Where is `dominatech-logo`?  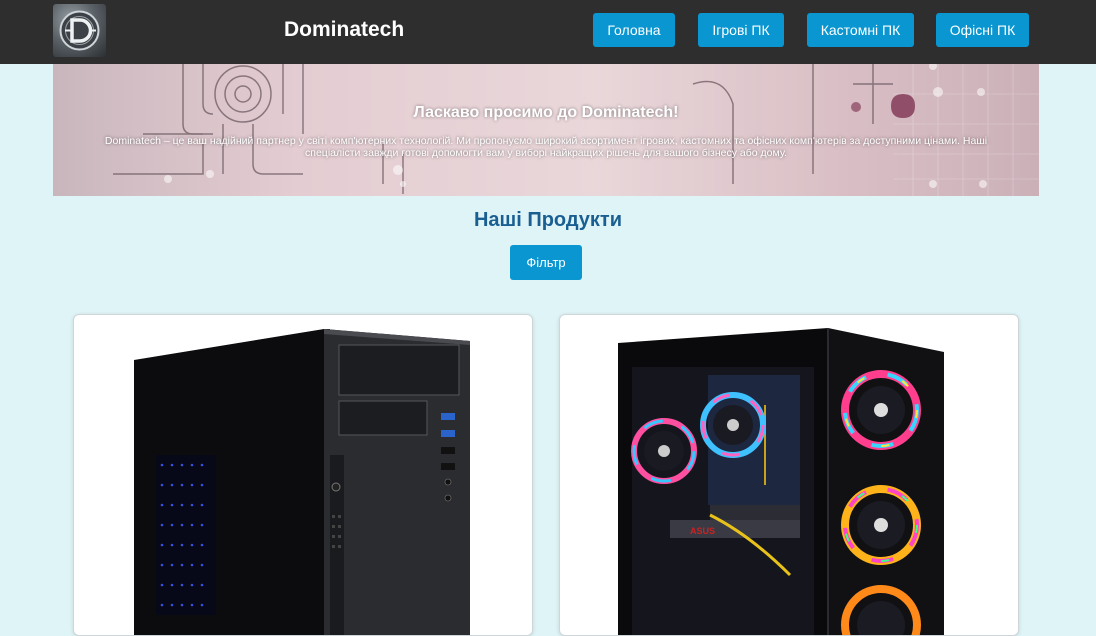
dominatech-logo is located at coordinates (79, 30).